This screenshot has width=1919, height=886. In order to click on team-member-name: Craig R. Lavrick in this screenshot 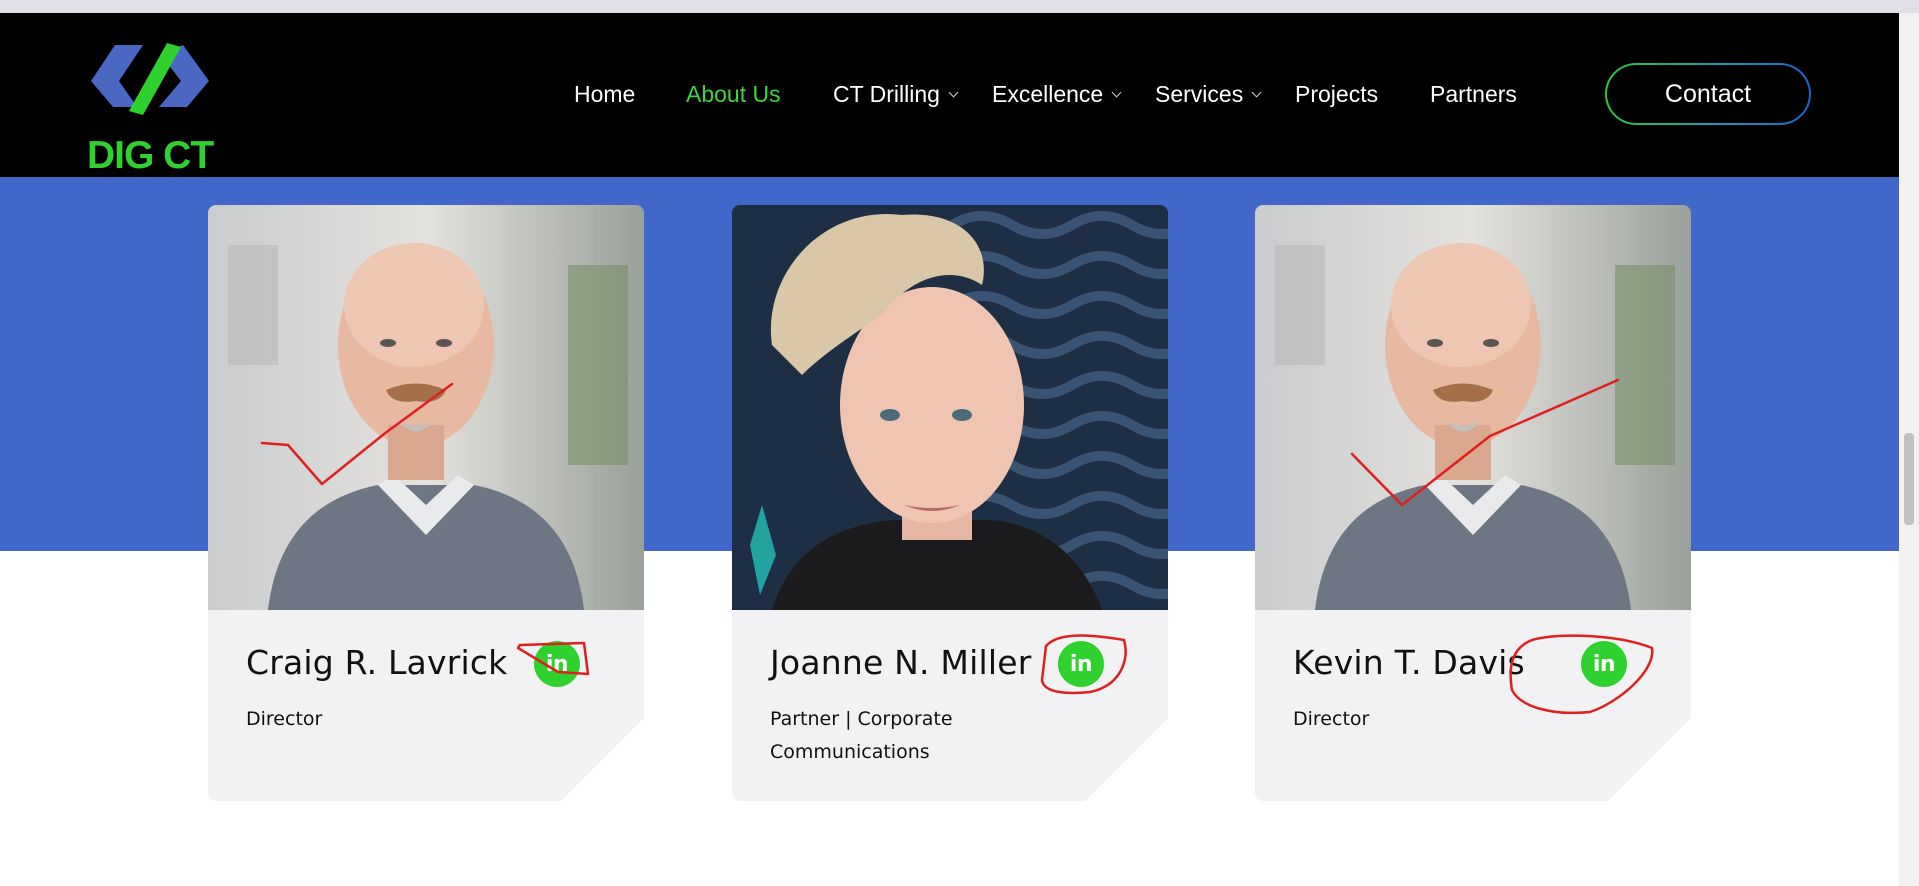, I will do `click(377, 662)`.